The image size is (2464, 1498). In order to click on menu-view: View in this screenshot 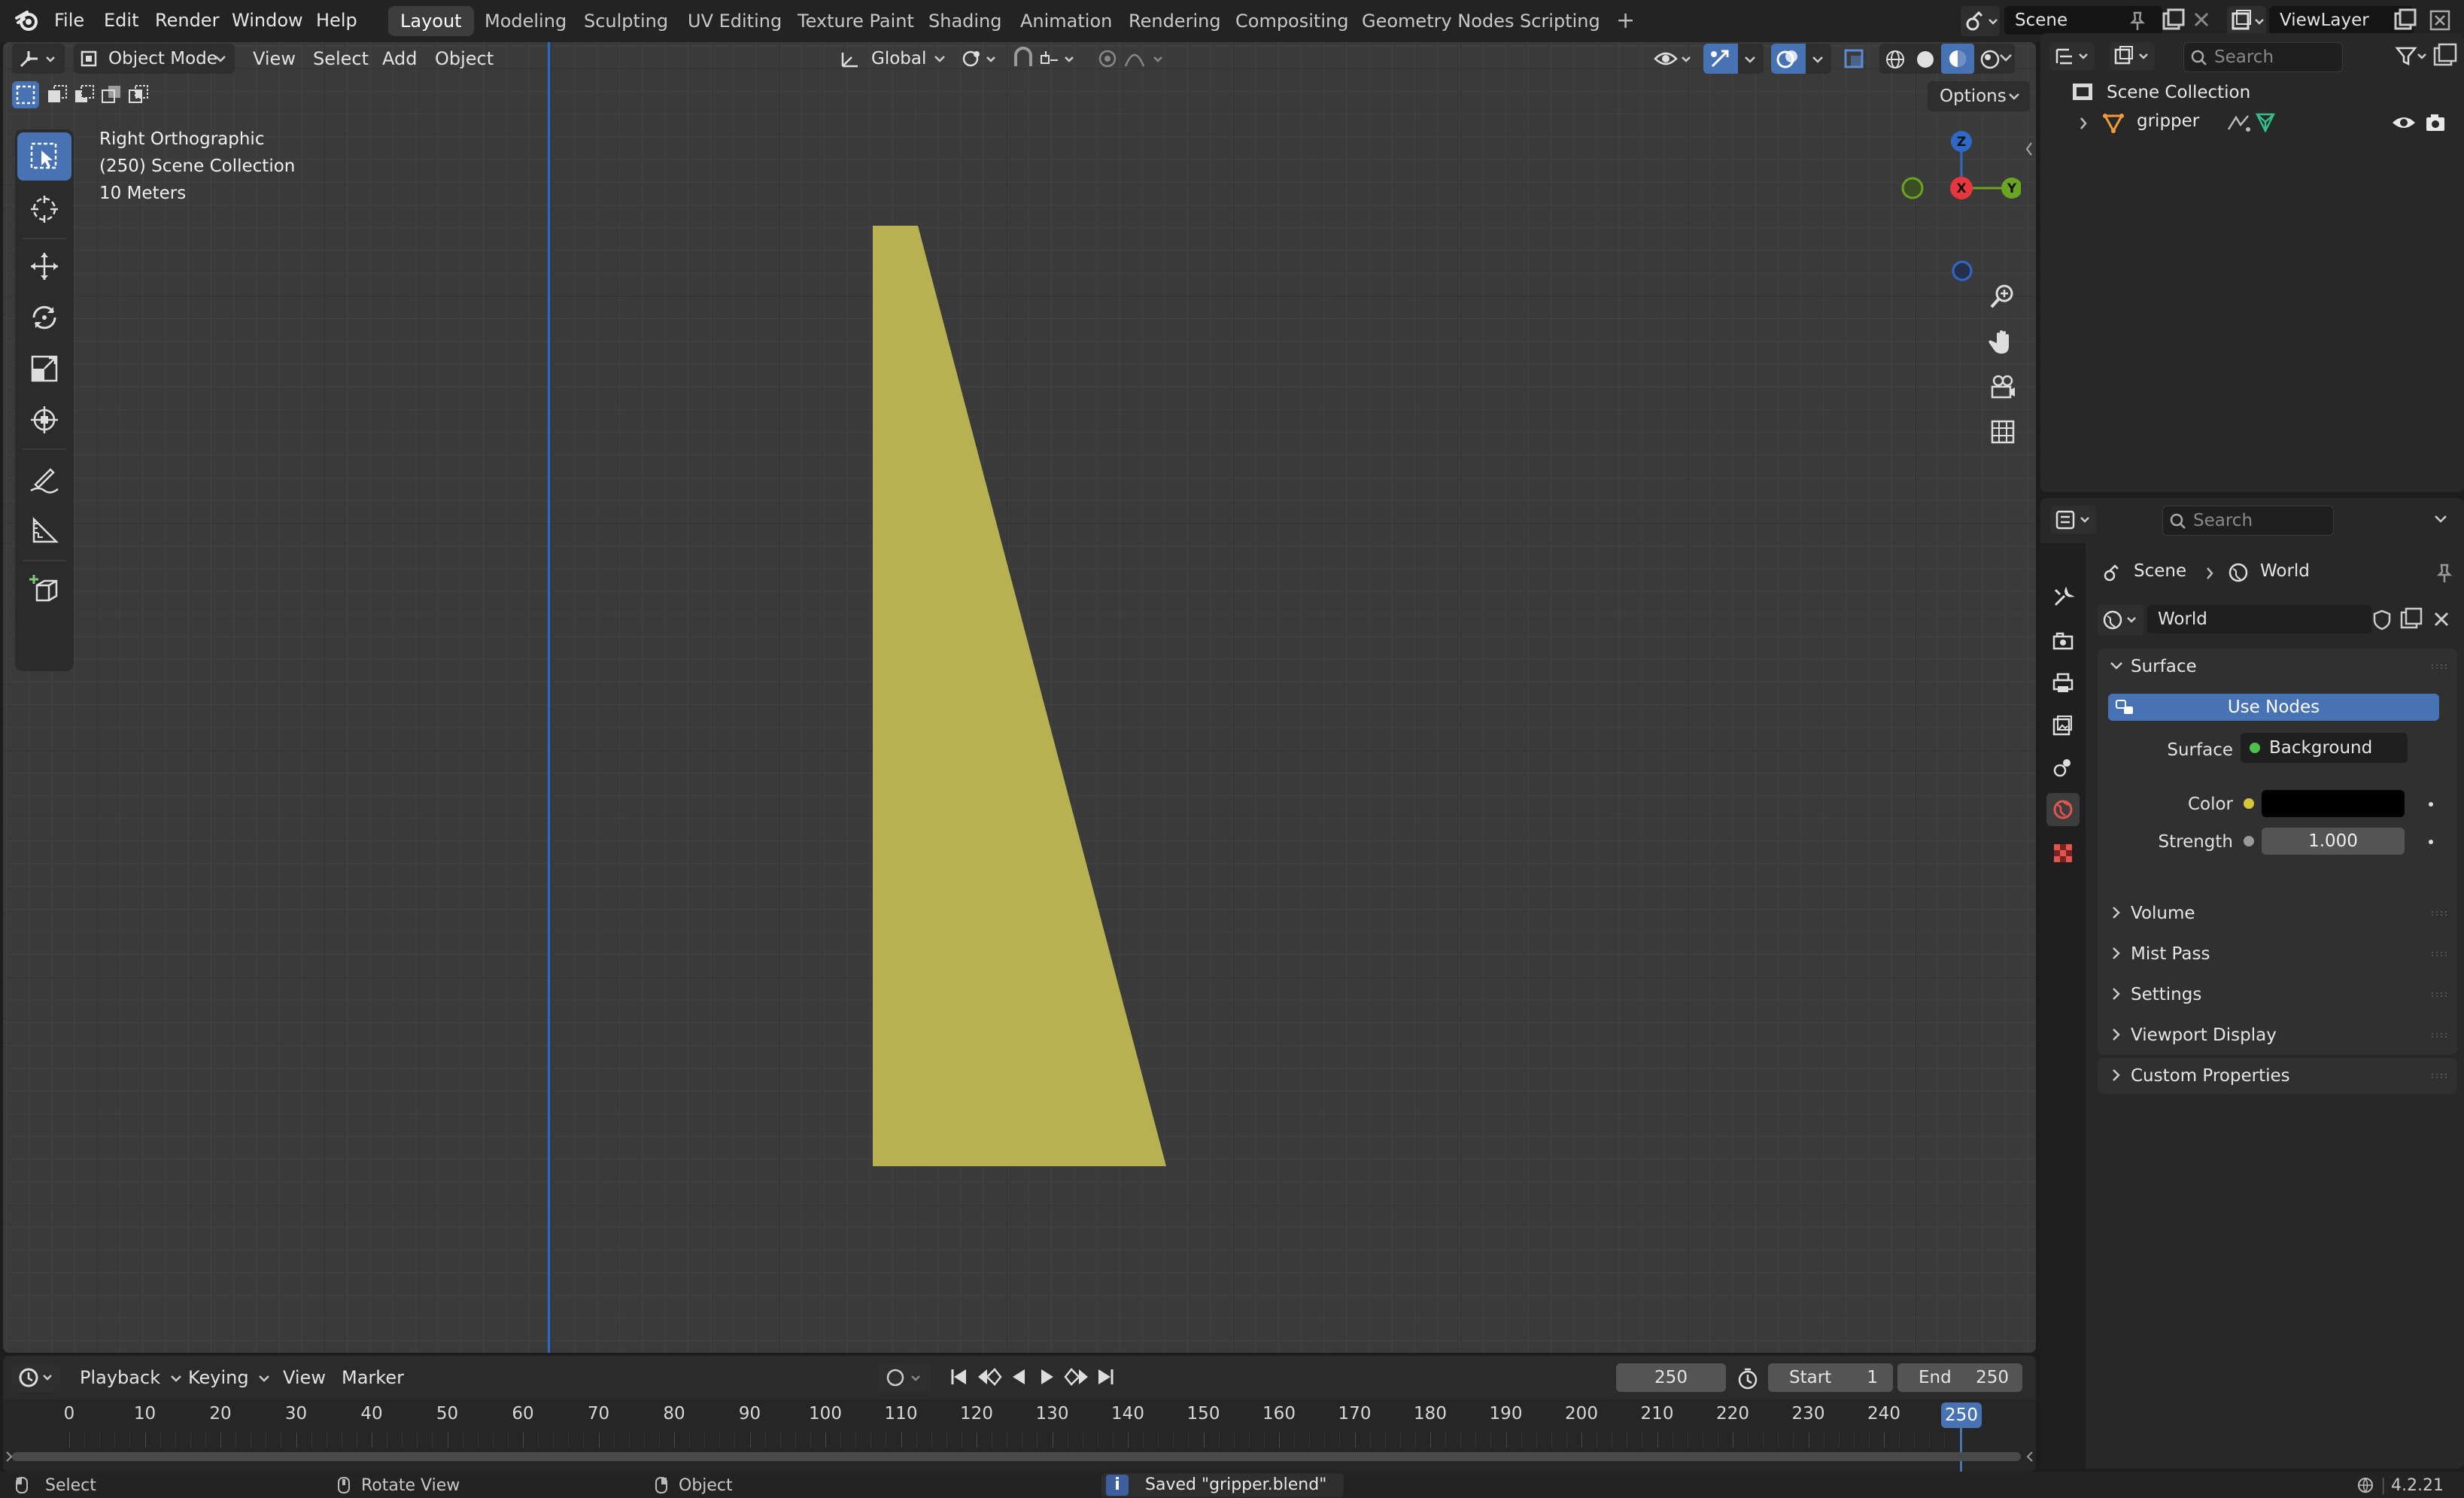, I will do `click(274, 59)`.